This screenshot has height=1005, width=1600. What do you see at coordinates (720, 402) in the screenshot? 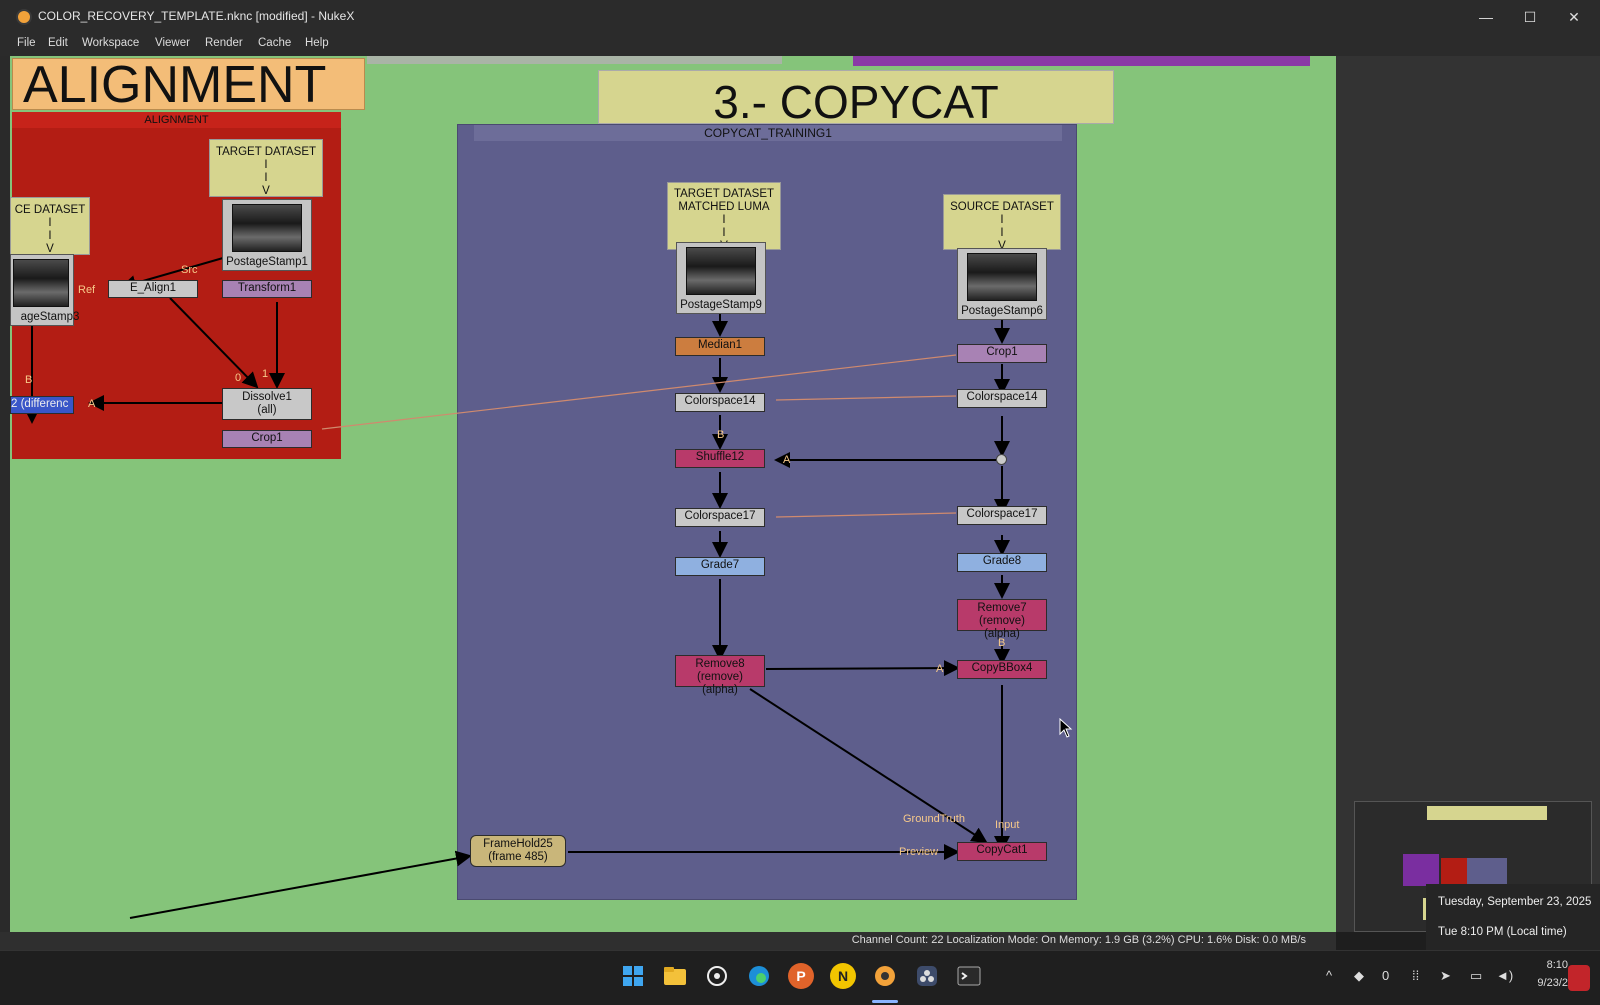
I see `colorspace14-left: Colorspace14` at bounding box center [720, 402].